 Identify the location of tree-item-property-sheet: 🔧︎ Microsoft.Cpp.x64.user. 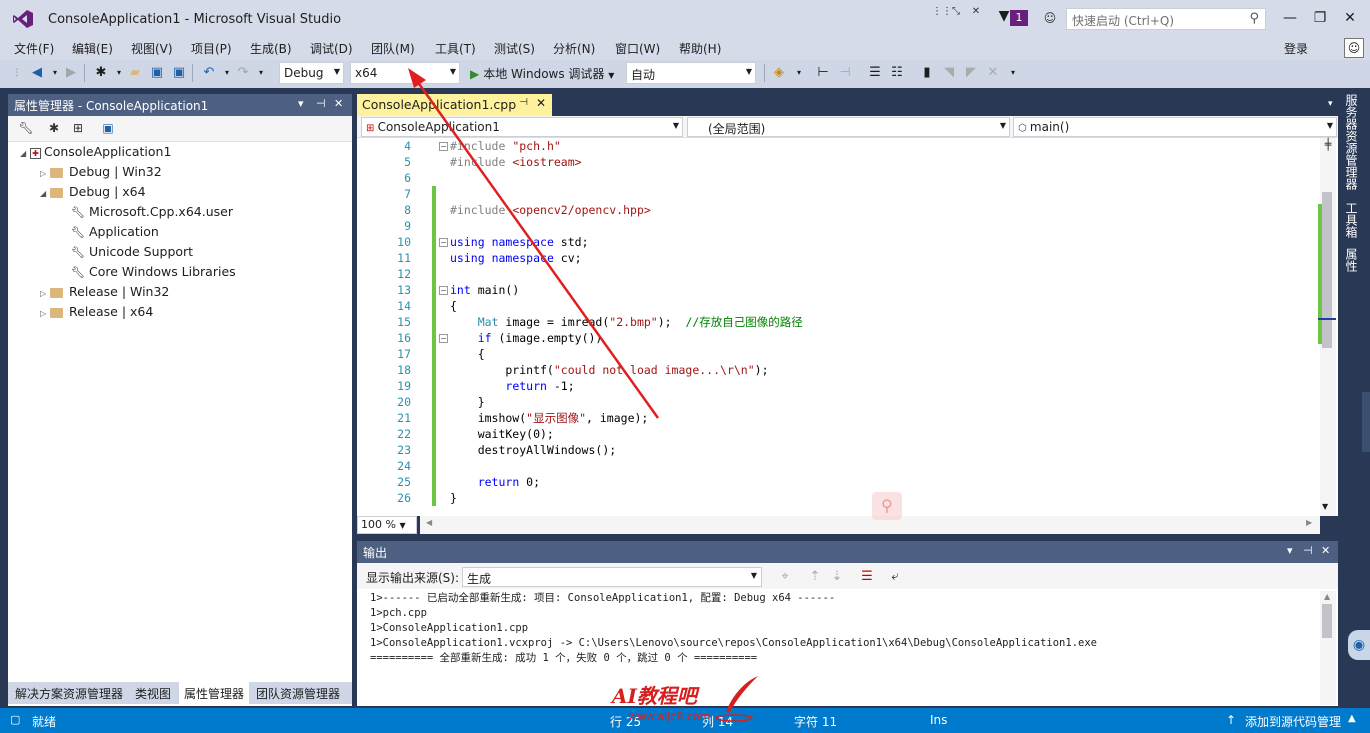
(151, 212).